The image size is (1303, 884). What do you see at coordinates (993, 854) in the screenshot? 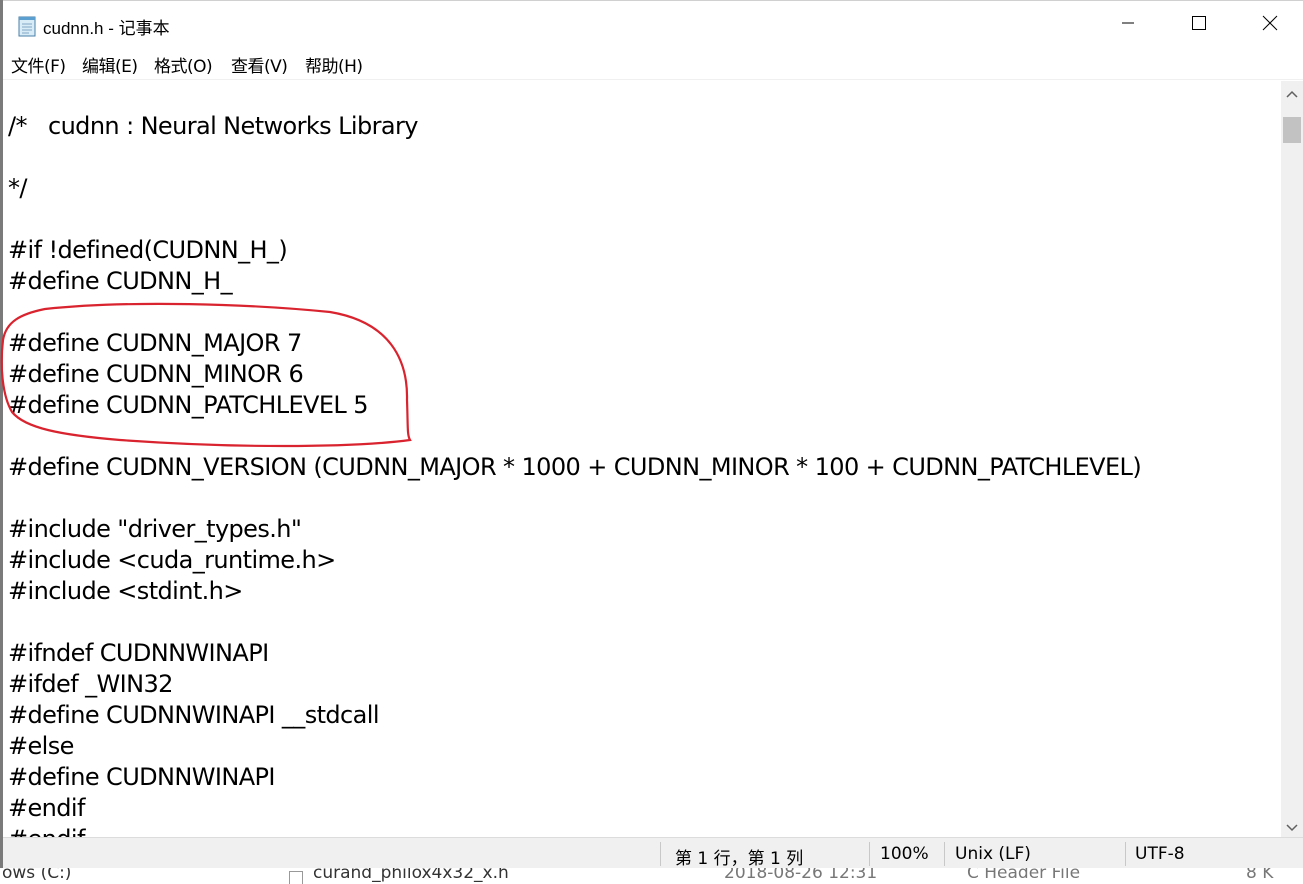
I see `status-line-ending: Unix (LF)` at bounding box center [993, 854].